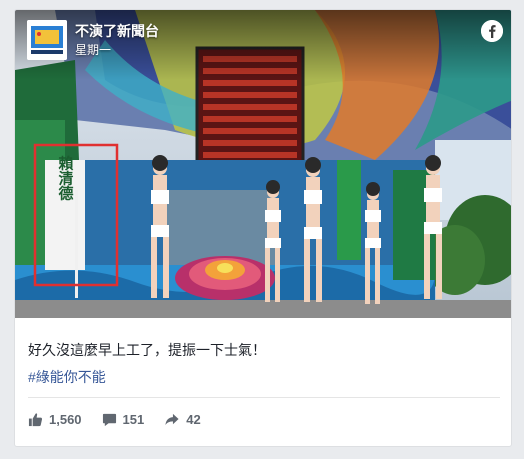 The height and width of the screenshot is (459, 524). What do you see at coordinates (109, 419) in the screenshot?
I see `comment-icon` at bounding box center [109, 419].